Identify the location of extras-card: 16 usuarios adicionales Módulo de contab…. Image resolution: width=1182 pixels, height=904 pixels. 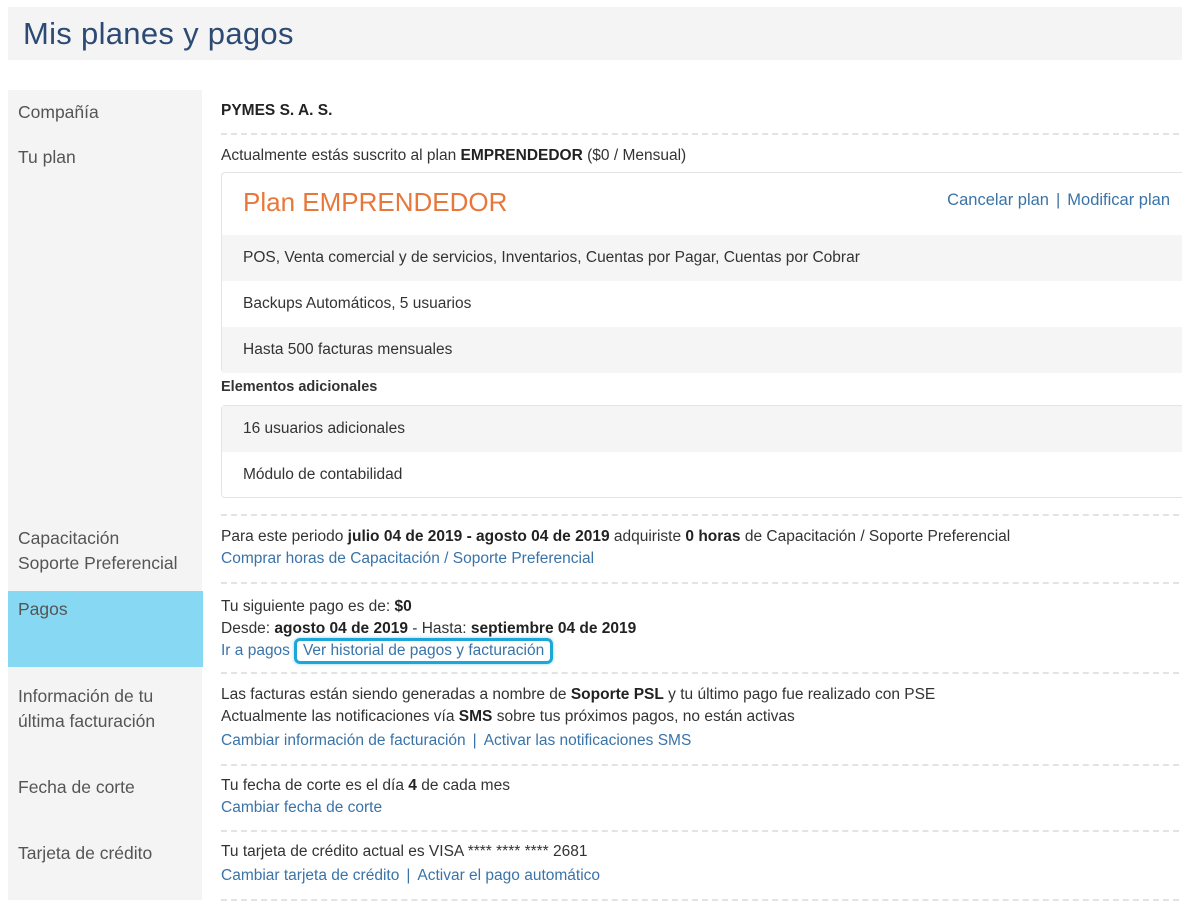
(701, 451).